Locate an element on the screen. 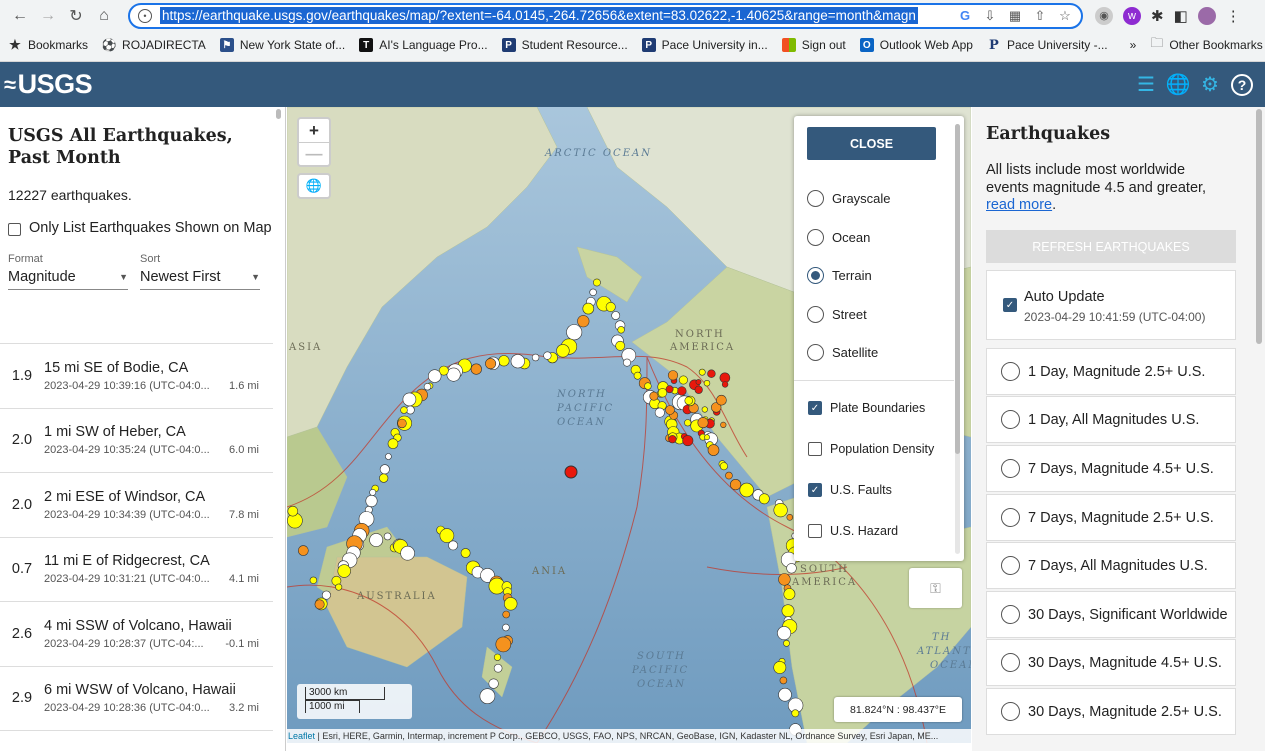  zoom-in-button: + is located at coordinates (314, 130).